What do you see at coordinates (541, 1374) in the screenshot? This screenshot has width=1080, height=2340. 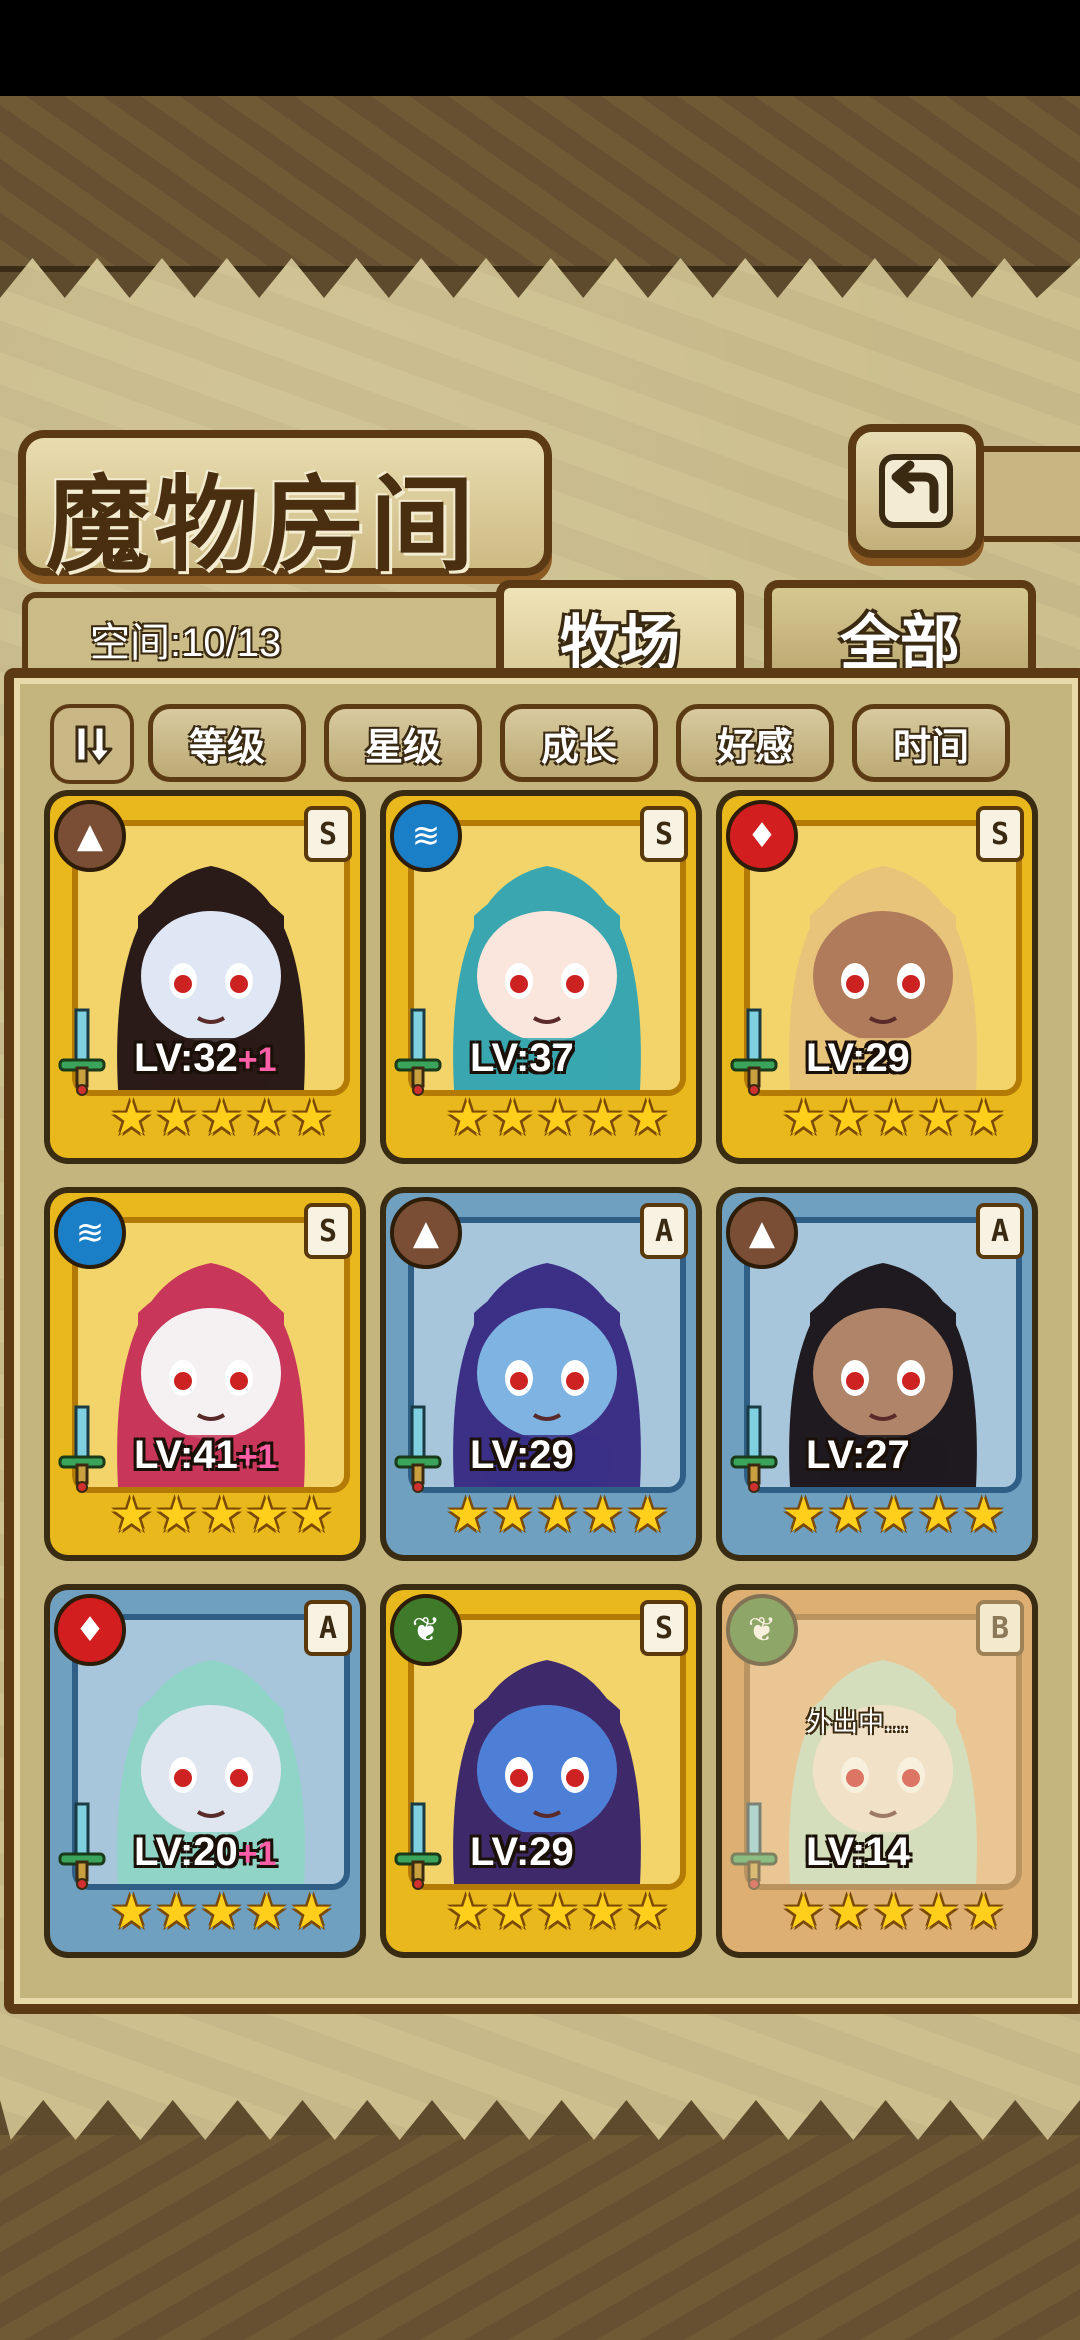 I see `monster-card: ▲ A LV:29 ★ ★ ★ ★ ★` at bounding box center [541, 1374].